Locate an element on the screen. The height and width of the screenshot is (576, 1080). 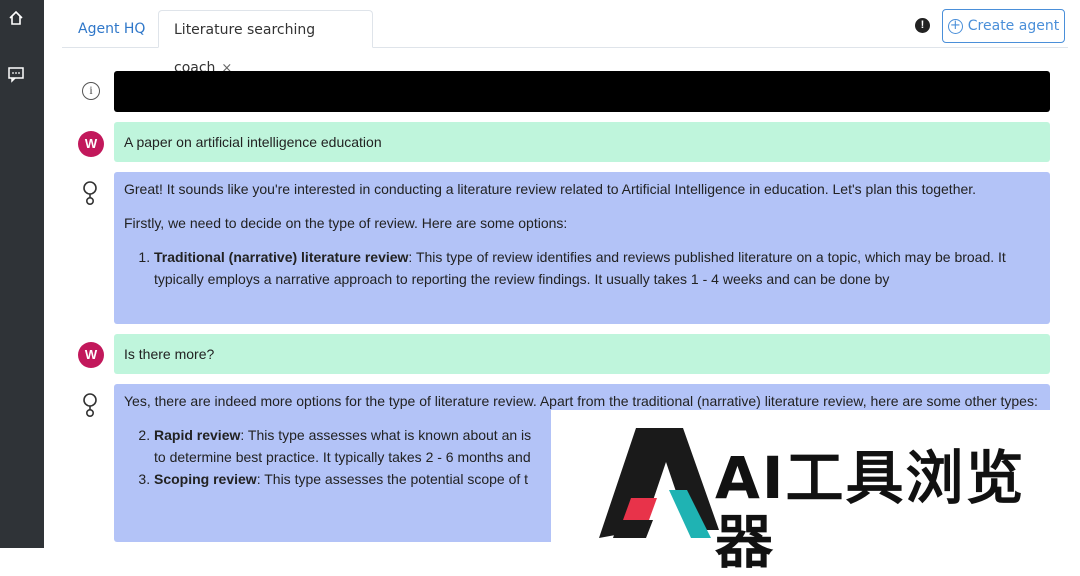
create-agent-label: Create agent is located at coordinates (1013, 26).